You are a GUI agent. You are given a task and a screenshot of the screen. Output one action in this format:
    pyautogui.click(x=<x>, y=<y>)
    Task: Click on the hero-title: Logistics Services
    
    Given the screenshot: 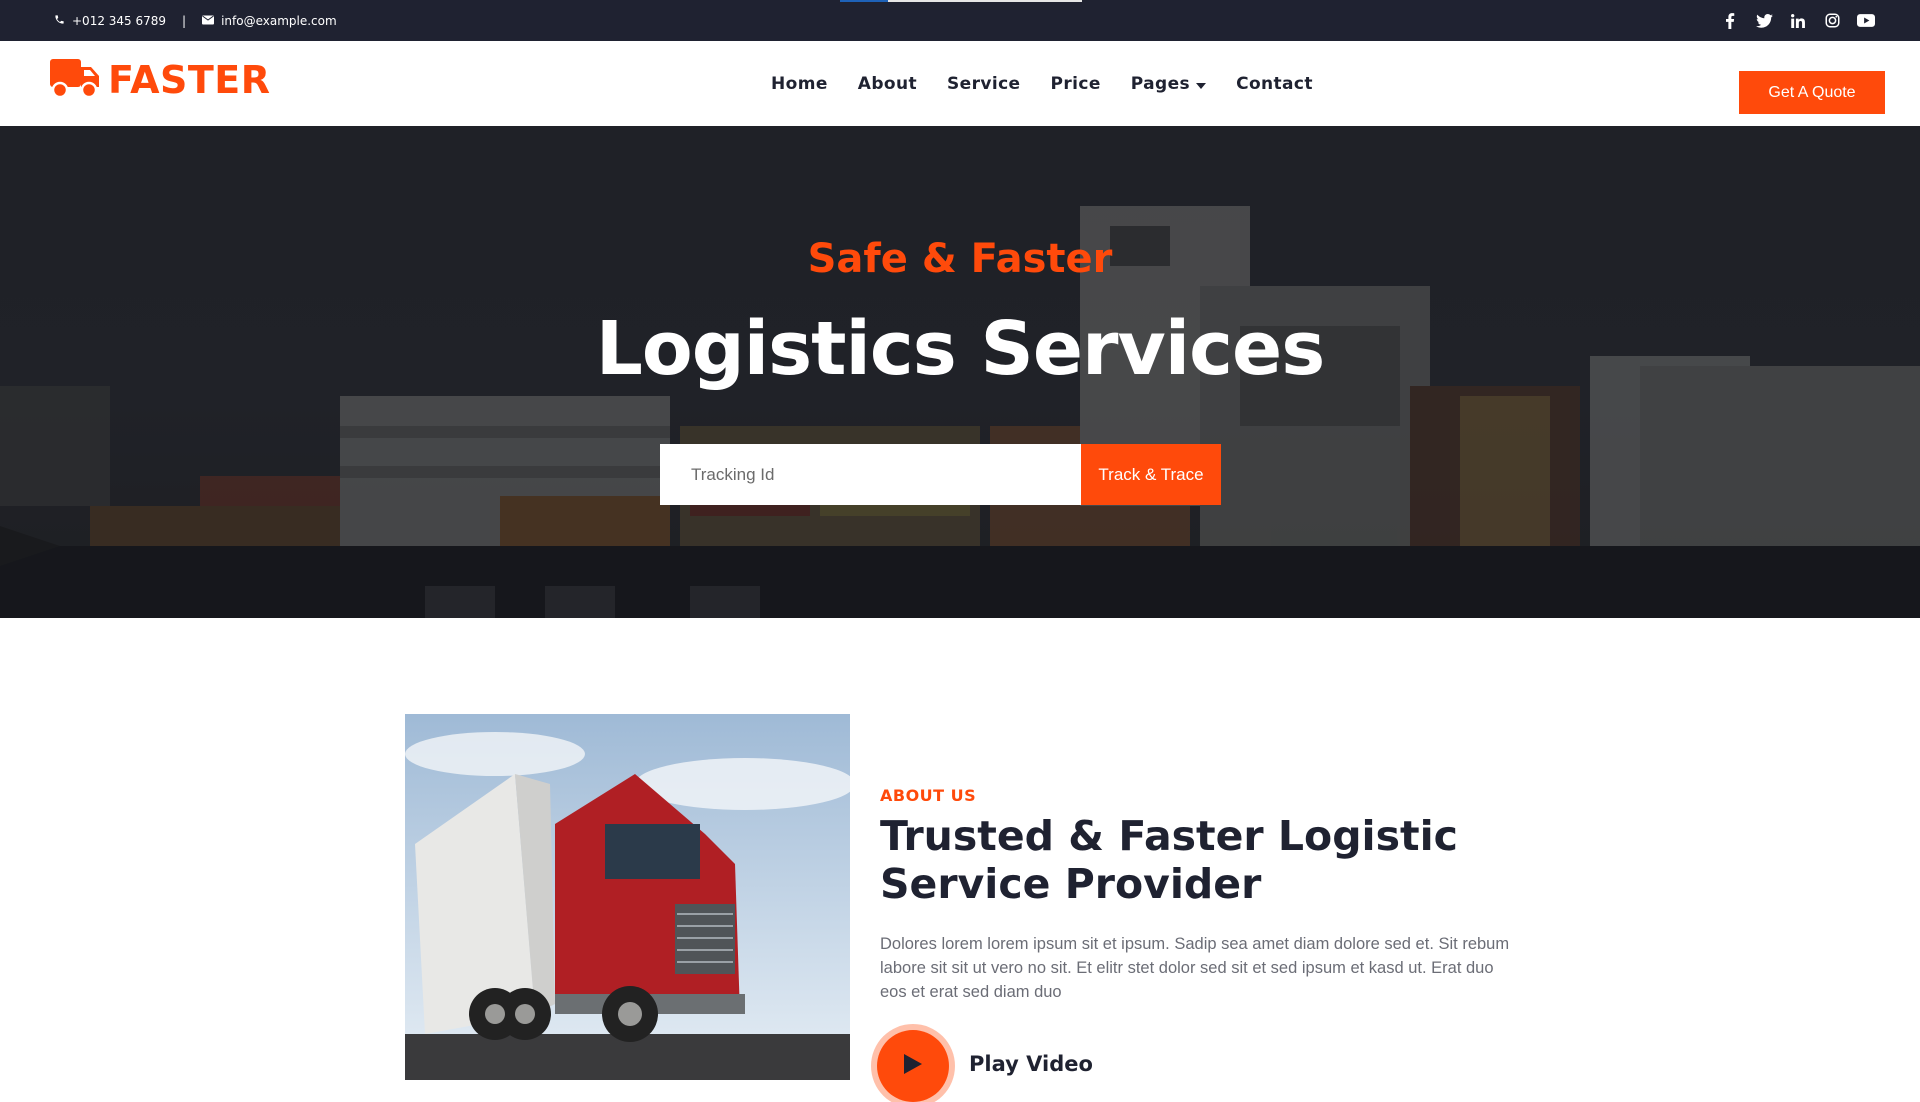 What is the action you would take?
    pyautogui.click(x=960, y=349)
    